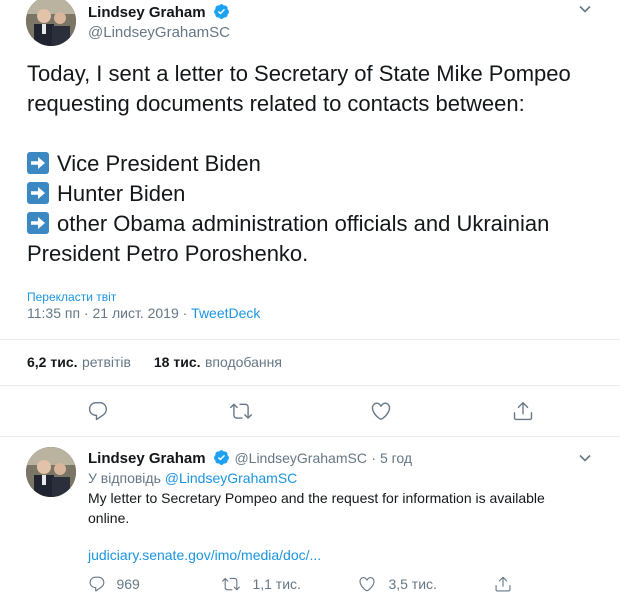 The image size is (620, 598). What do you see at coordinates (231, 478) in the screenshot?
I see `reply-to-link: @LindseyGrahamSC` at bounding box center [231, 478].